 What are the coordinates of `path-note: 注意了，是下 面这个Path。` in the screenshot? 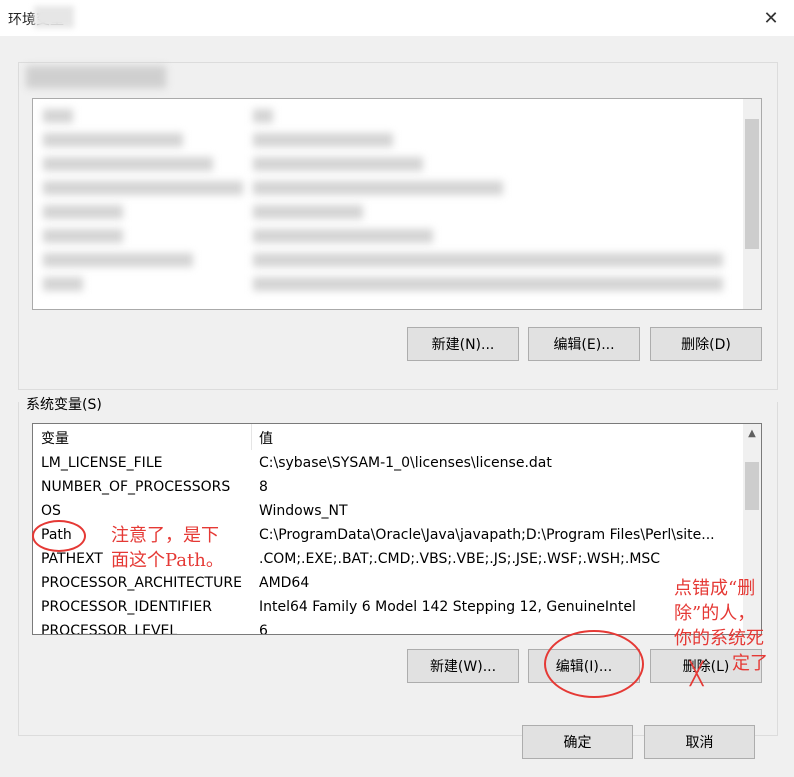 It's located at (167, 548).